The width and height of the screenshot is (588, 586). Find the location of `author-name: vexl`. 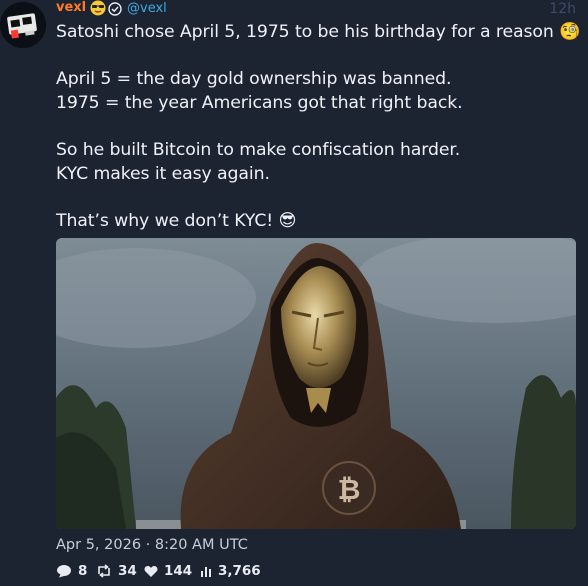

author-name: vexl is located at coordinates (71, 7).